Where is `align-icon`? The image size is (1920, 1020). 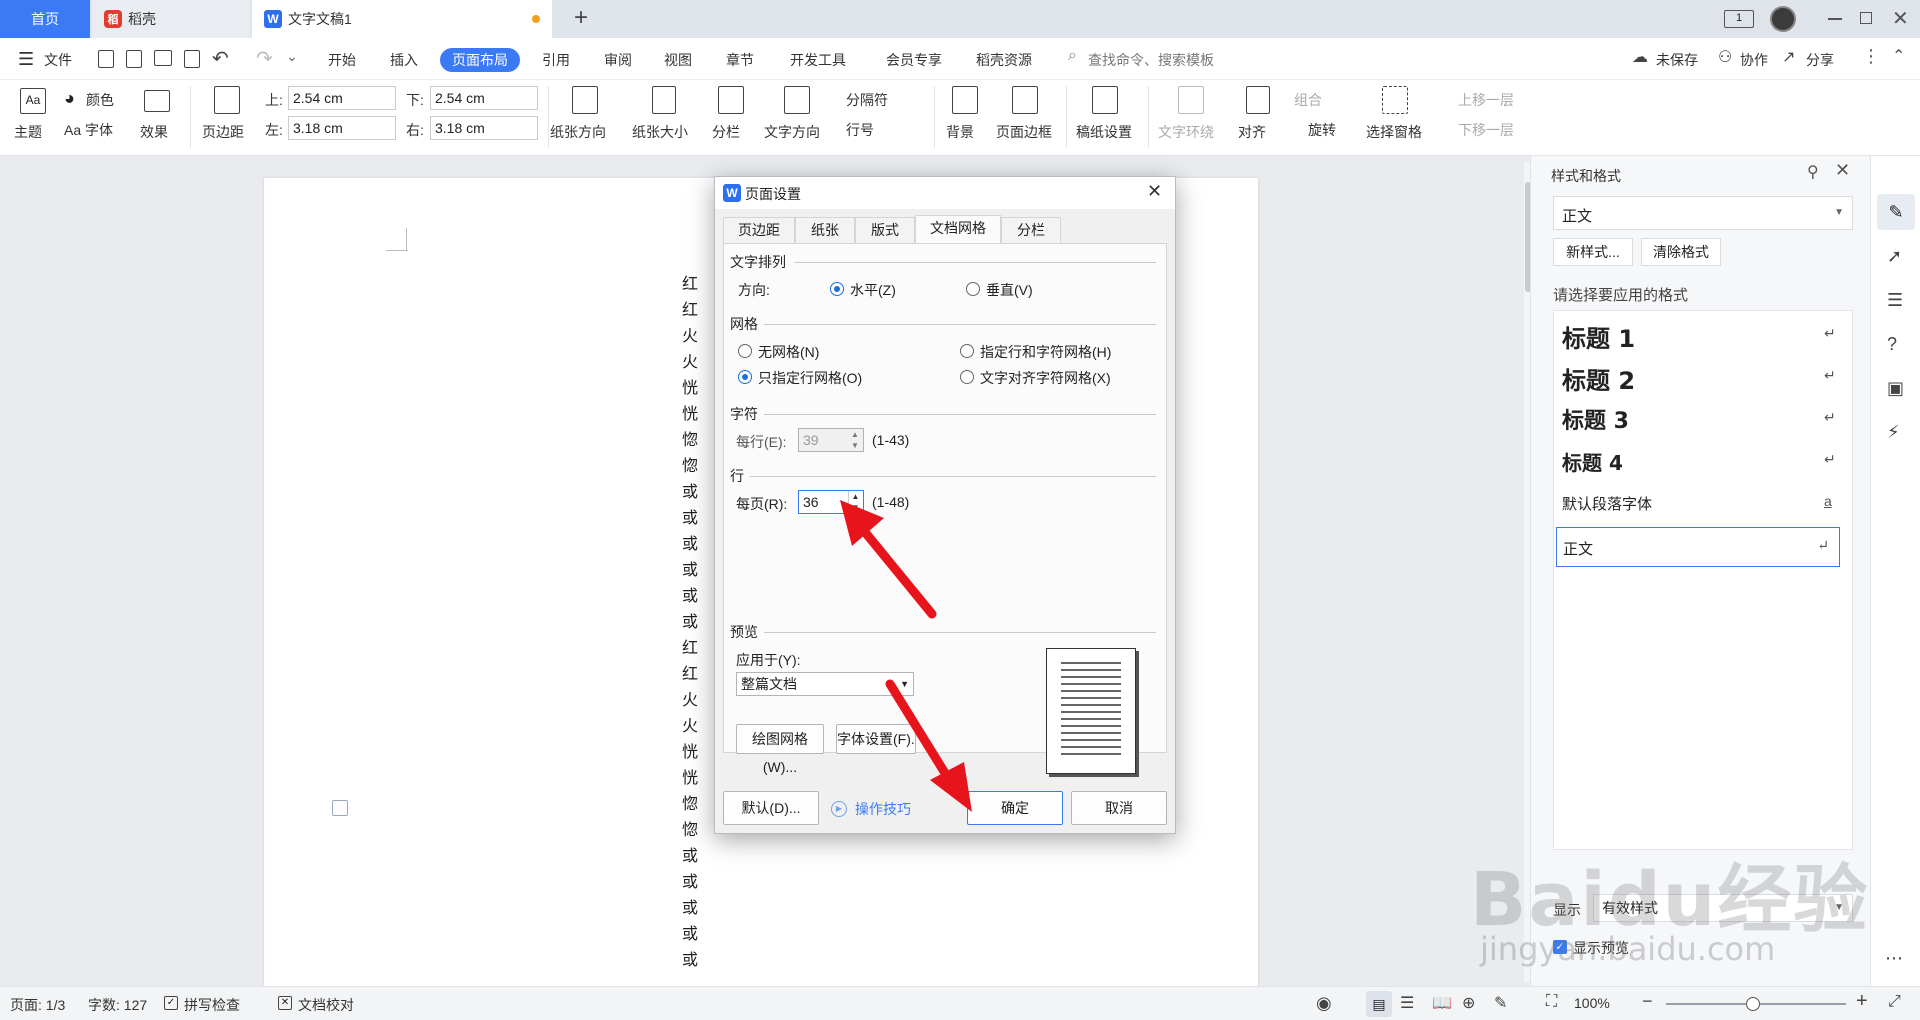
align-icon is located at coordinates (1258, 100).